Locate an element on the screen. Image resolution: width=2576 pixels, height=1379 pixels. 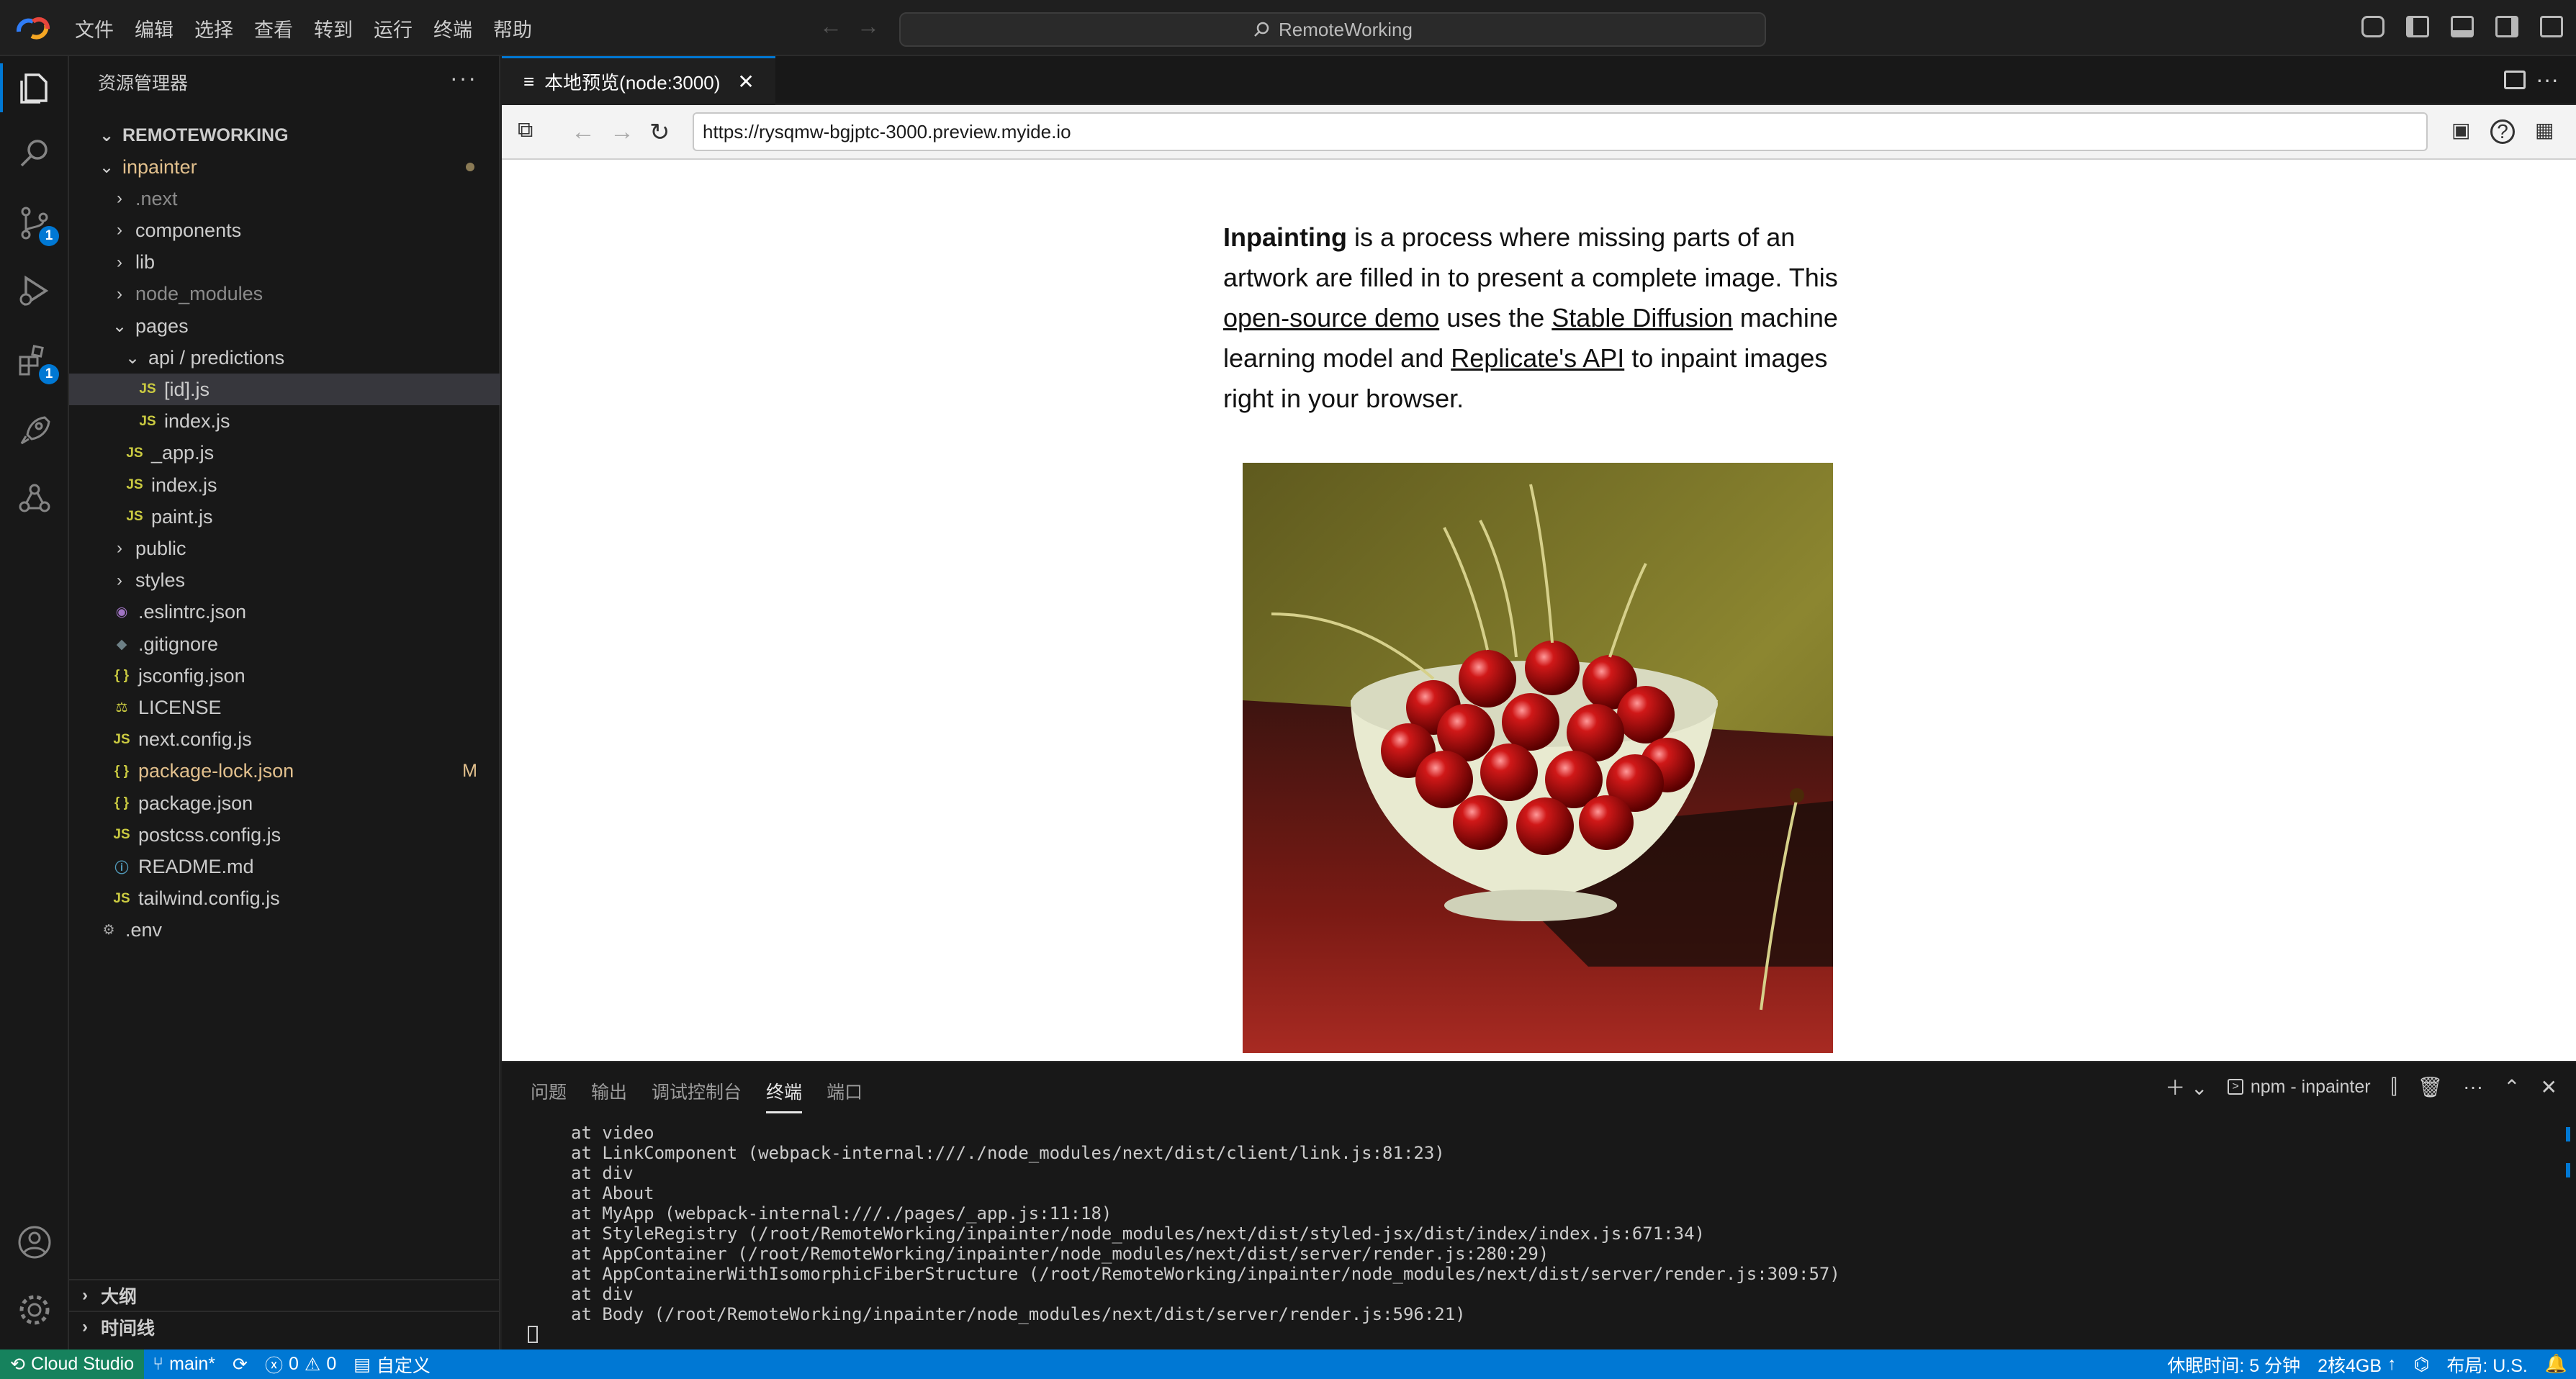
new-terminal-icon: ＋ ⌄ is located at coordinates (2186, 1086).